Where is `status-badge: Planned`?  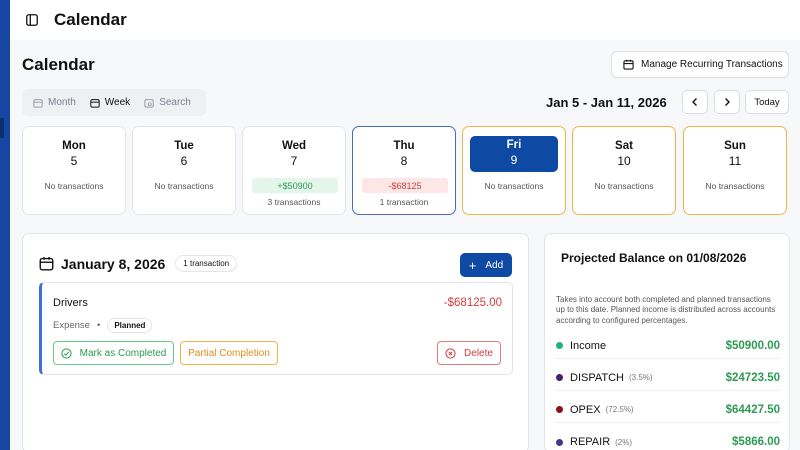 status-badge: Planned is located at coordinates (130, 325).